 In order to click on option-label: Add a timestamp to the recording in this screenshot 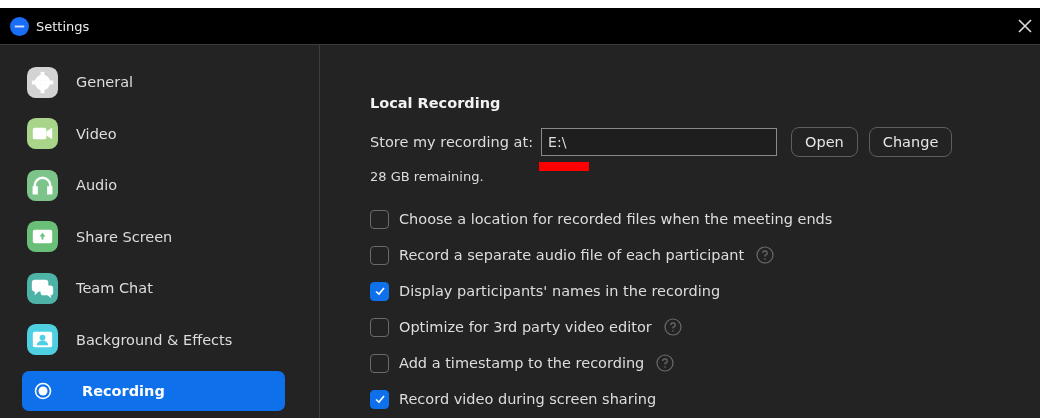, I will do `click(522, 363)`.